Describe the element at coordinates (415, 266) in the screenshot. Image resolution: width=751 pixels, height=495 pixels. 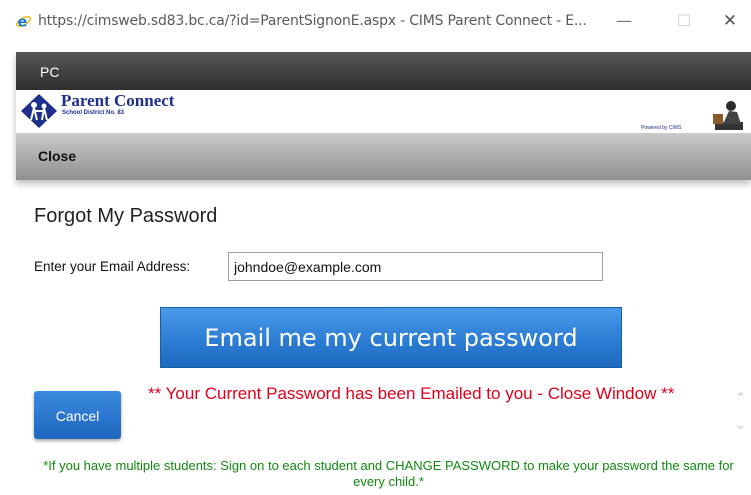
I see `email-field` at that location.